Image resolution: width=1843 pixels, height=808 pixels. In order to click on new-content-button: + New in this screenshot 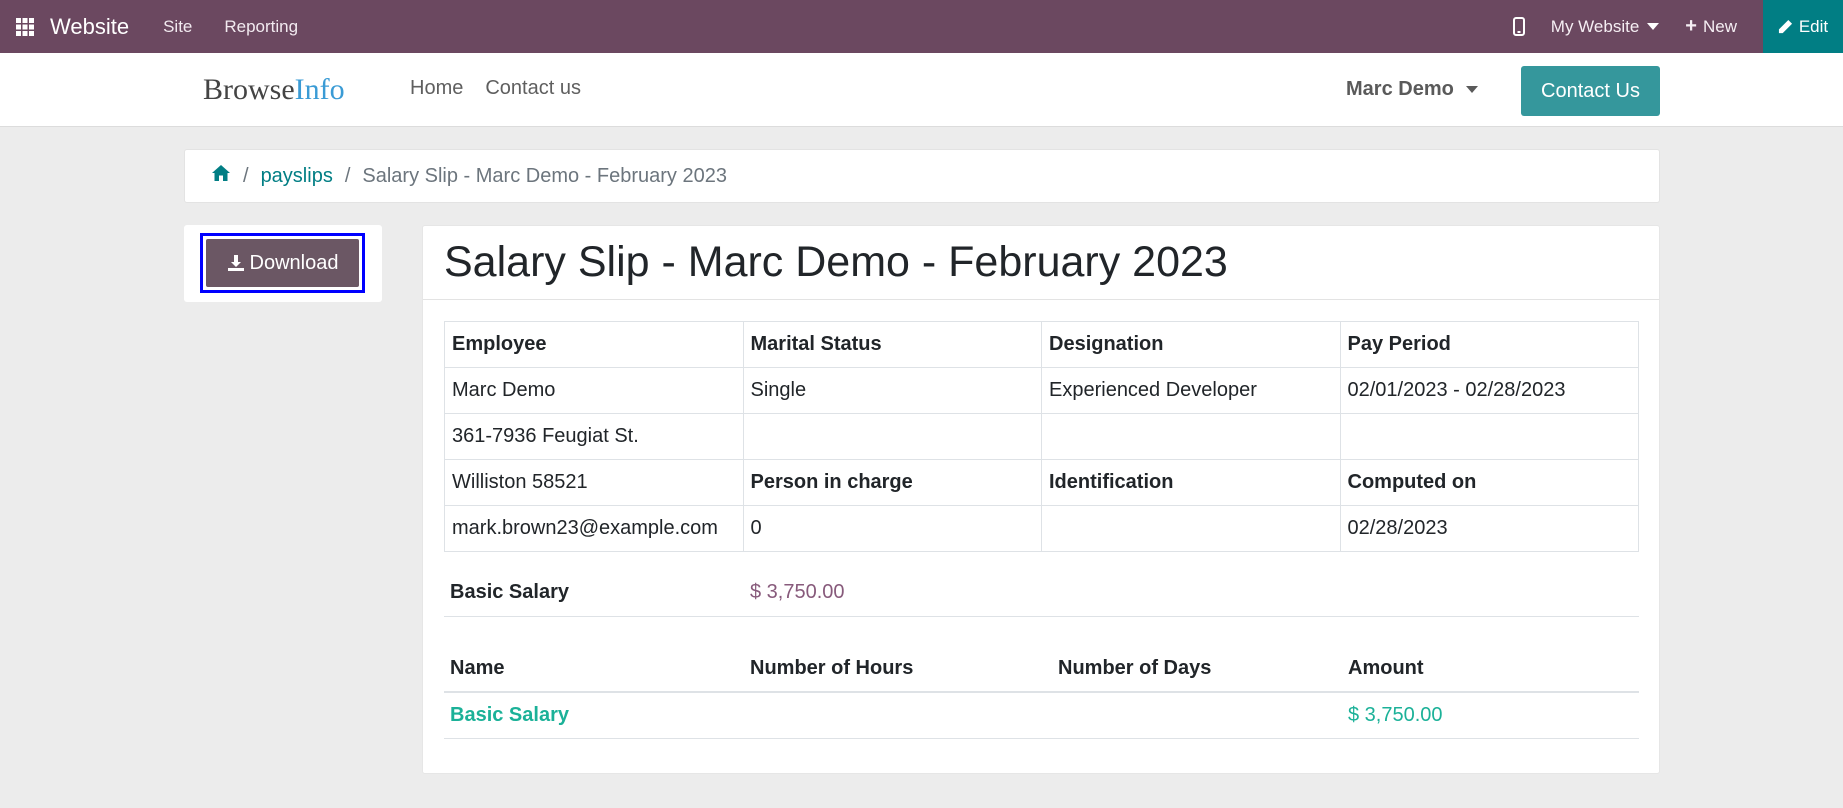, I will do `click(1711, 26)`.